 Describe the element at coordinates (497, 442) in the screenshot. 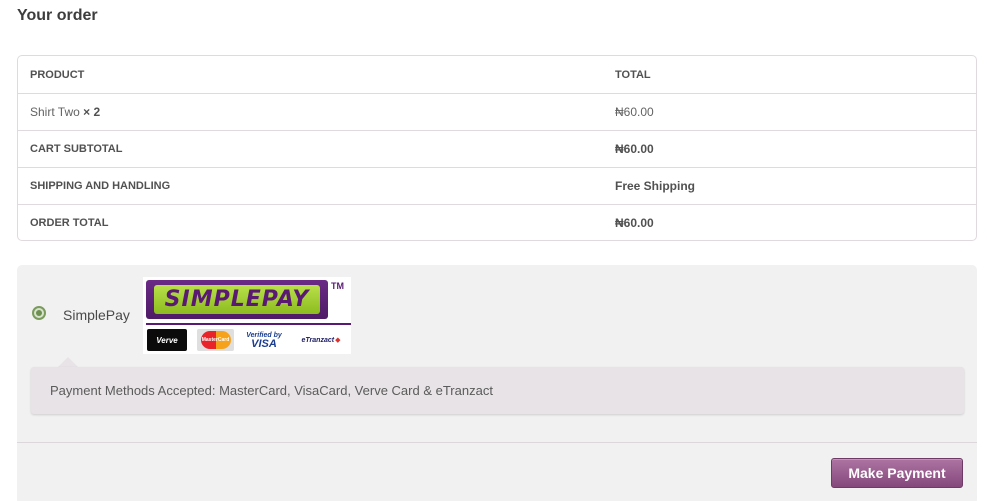

I see `section-divider` at that location.